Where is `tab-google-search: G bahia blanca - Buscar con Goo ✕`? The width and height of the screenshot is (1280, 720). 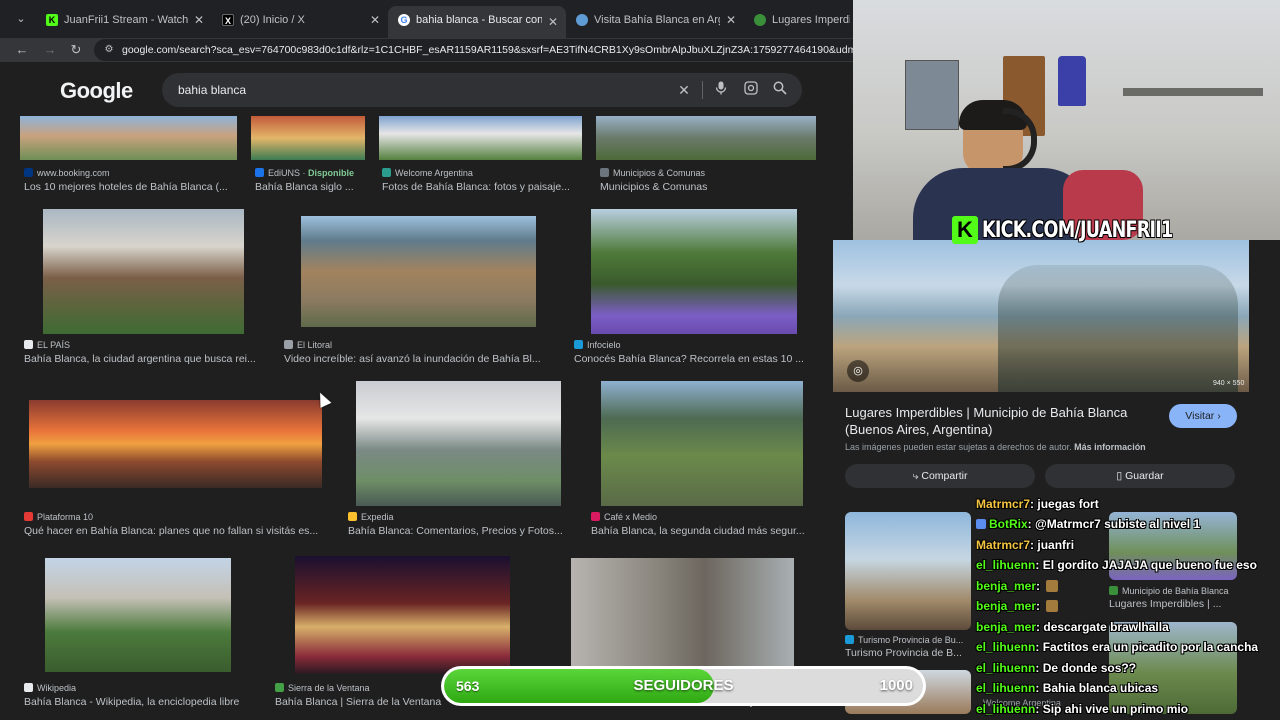
tab-google-search: G bahia blanca - Buscar con Goo ✕ is located at coordinates (477, 22).